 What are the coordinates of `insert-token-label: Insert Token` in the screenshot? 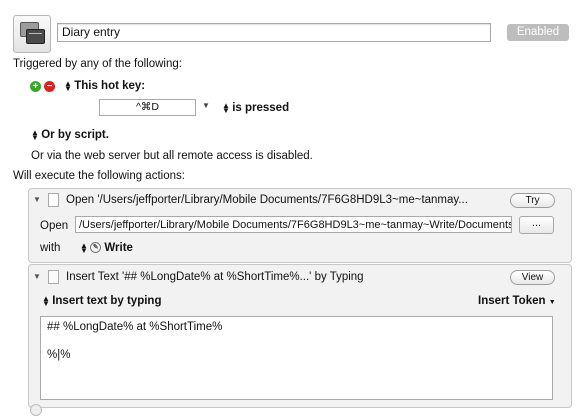 It's located at (512, 301).